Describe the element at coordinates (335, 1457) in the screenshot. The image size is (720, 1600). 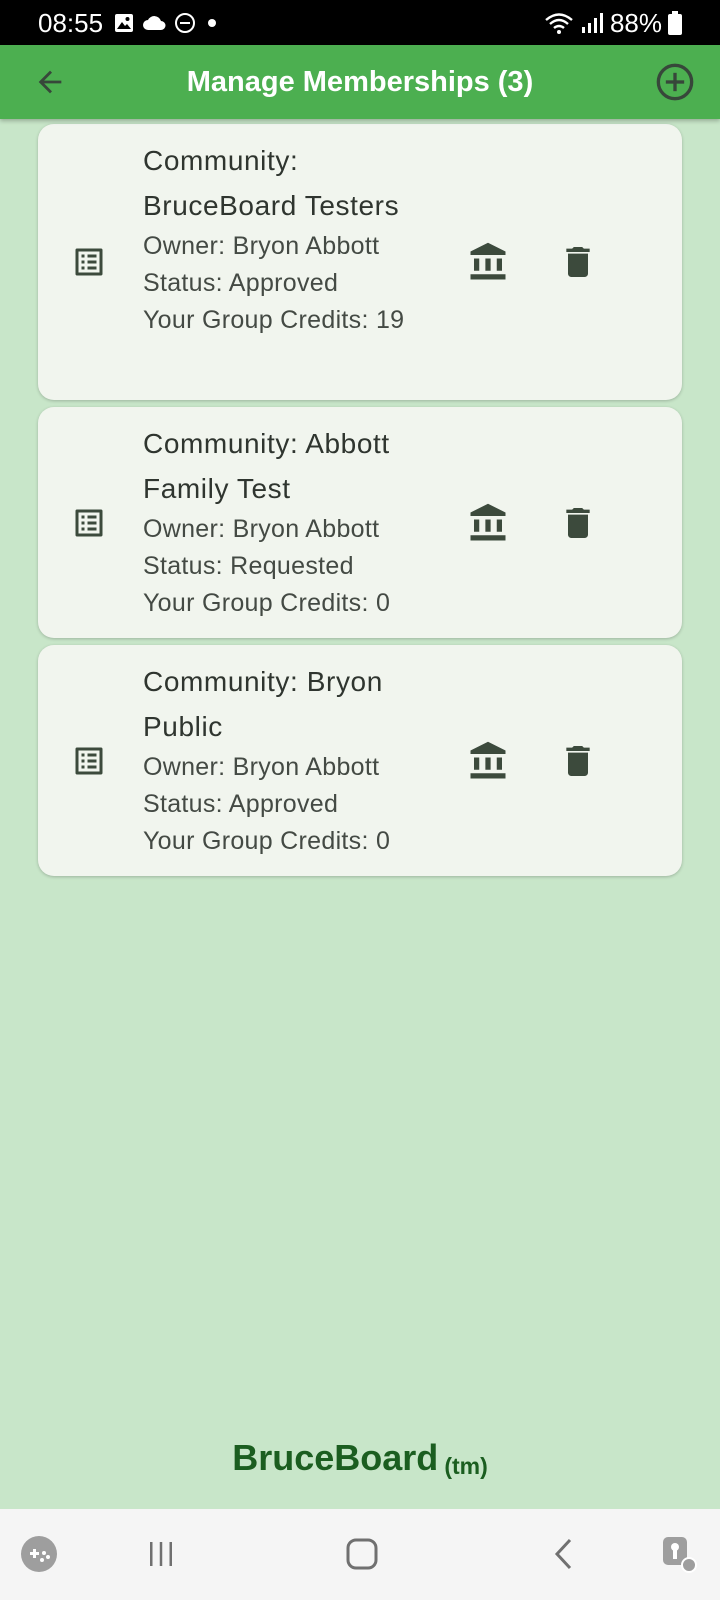
I see `brand-name: BruceBoard` at that location.